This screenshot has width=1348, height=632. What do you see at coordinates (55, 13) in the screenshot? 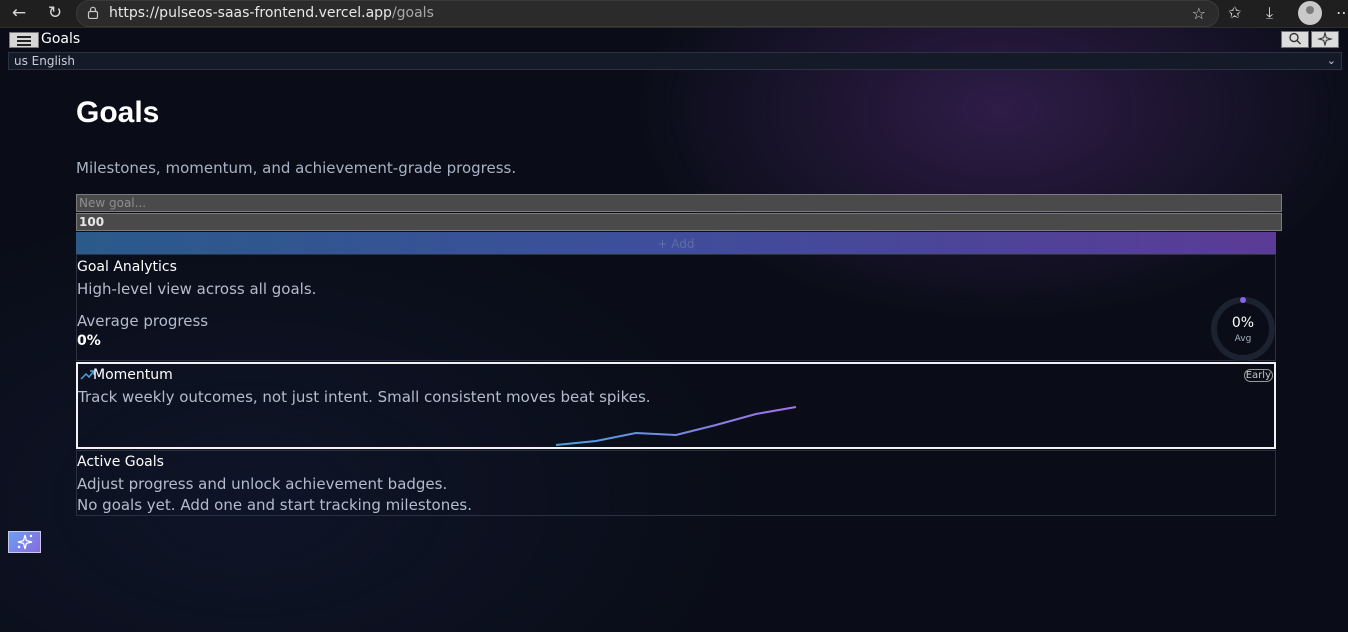
I see `reload-icon: ↻` at bounding box center [55, 13].